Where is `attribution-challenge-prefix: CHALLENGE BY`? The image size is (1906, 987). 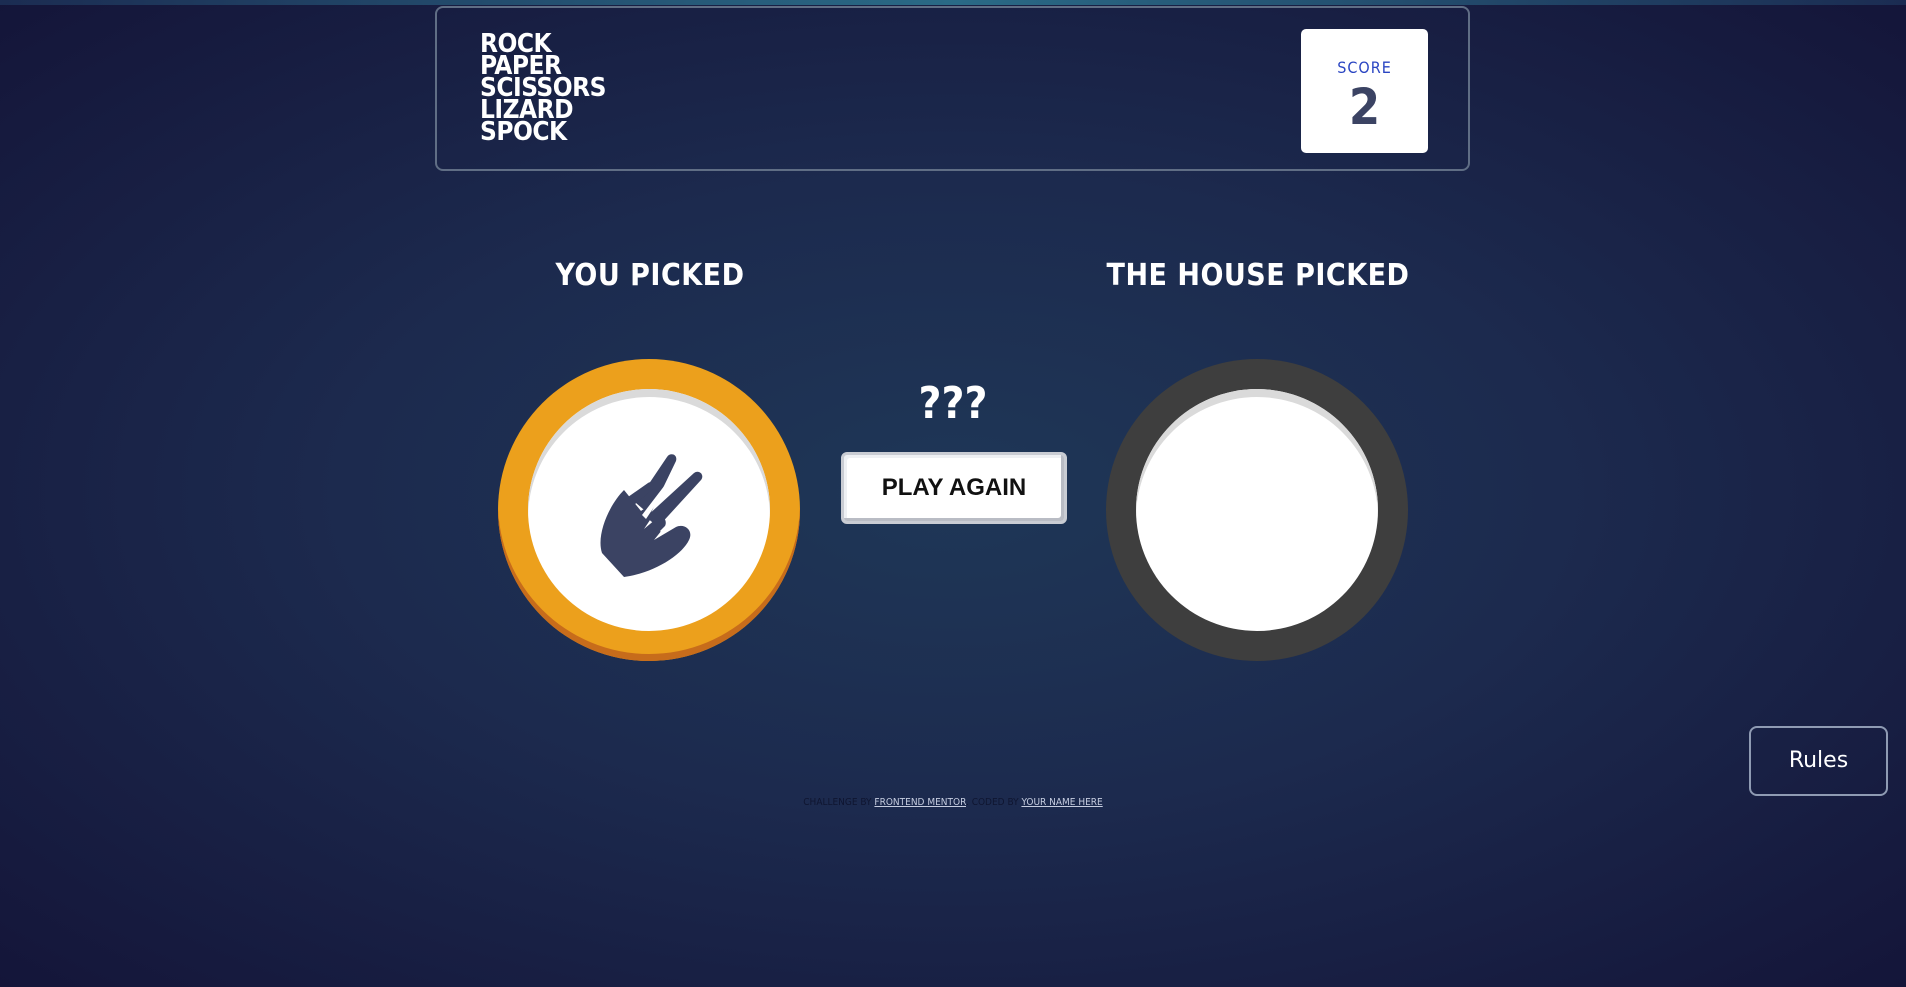 attribution-challenge-prefix: CHALLENGE BY is located at coordinates (837, 802).